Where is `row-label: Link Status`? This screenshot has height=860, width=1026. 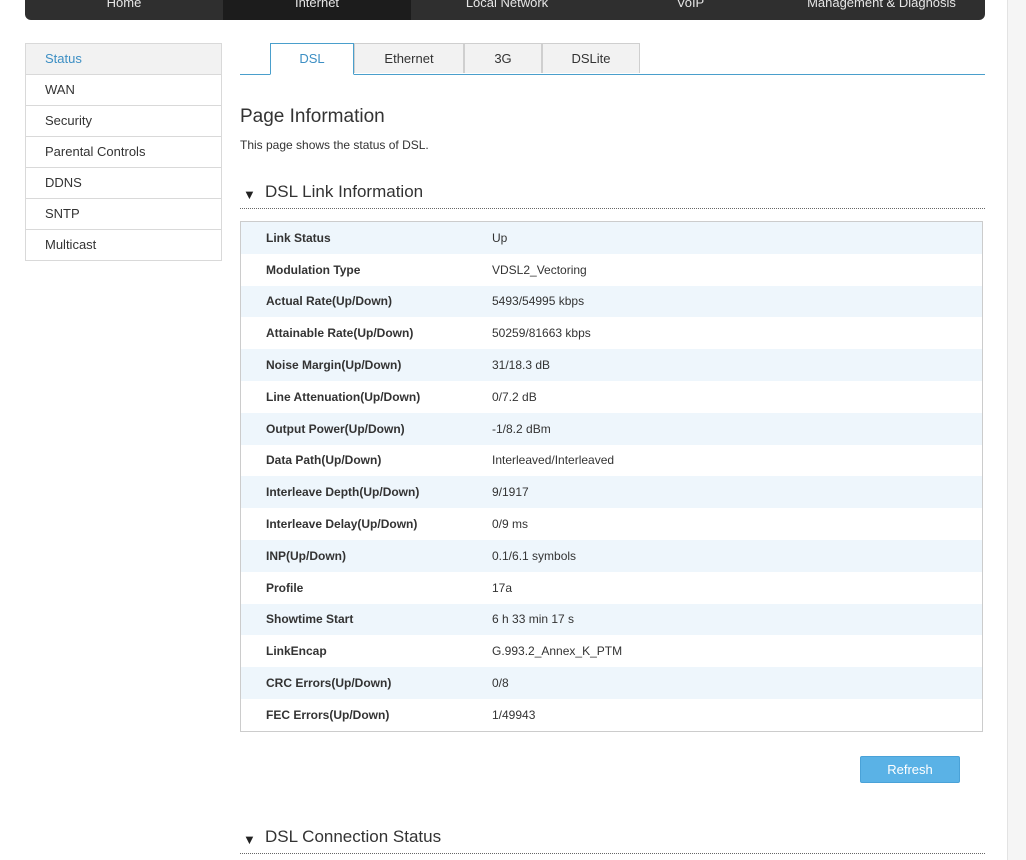
row-label: Link Status is located at coordinates (366, 237).